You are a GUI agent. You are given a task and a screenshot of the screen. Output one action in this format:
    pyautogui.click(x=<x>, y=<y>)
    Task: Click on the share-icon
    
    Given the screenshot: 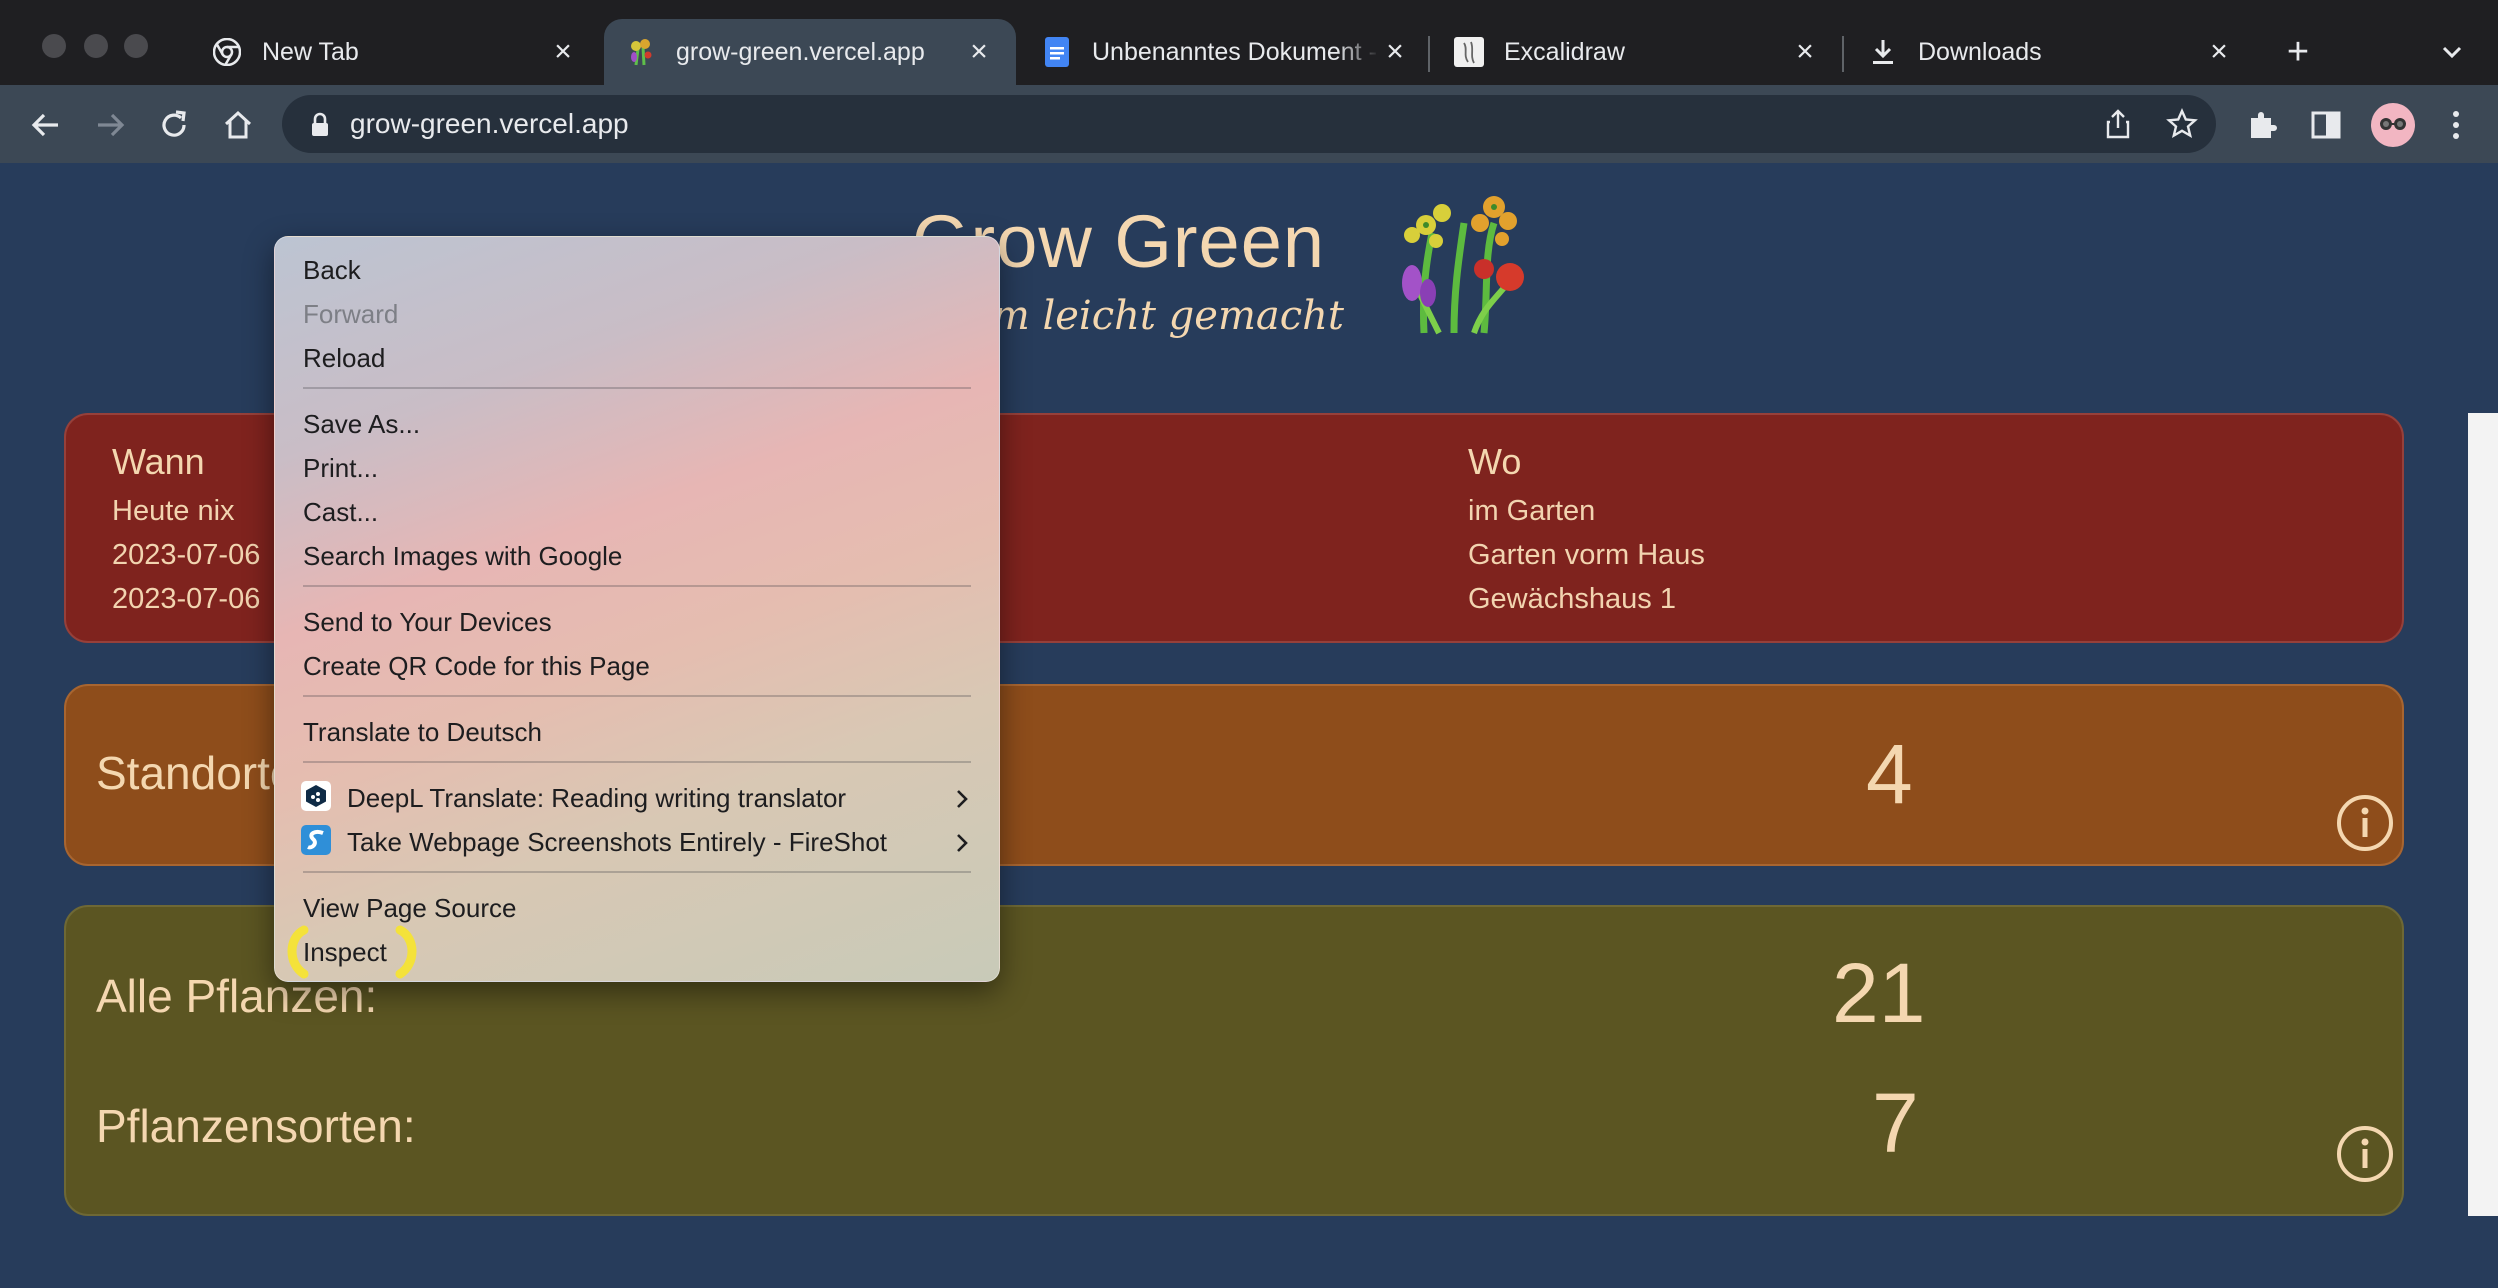 What is the action you would take?
    pyautogui.click(x=2118, y=124)
    